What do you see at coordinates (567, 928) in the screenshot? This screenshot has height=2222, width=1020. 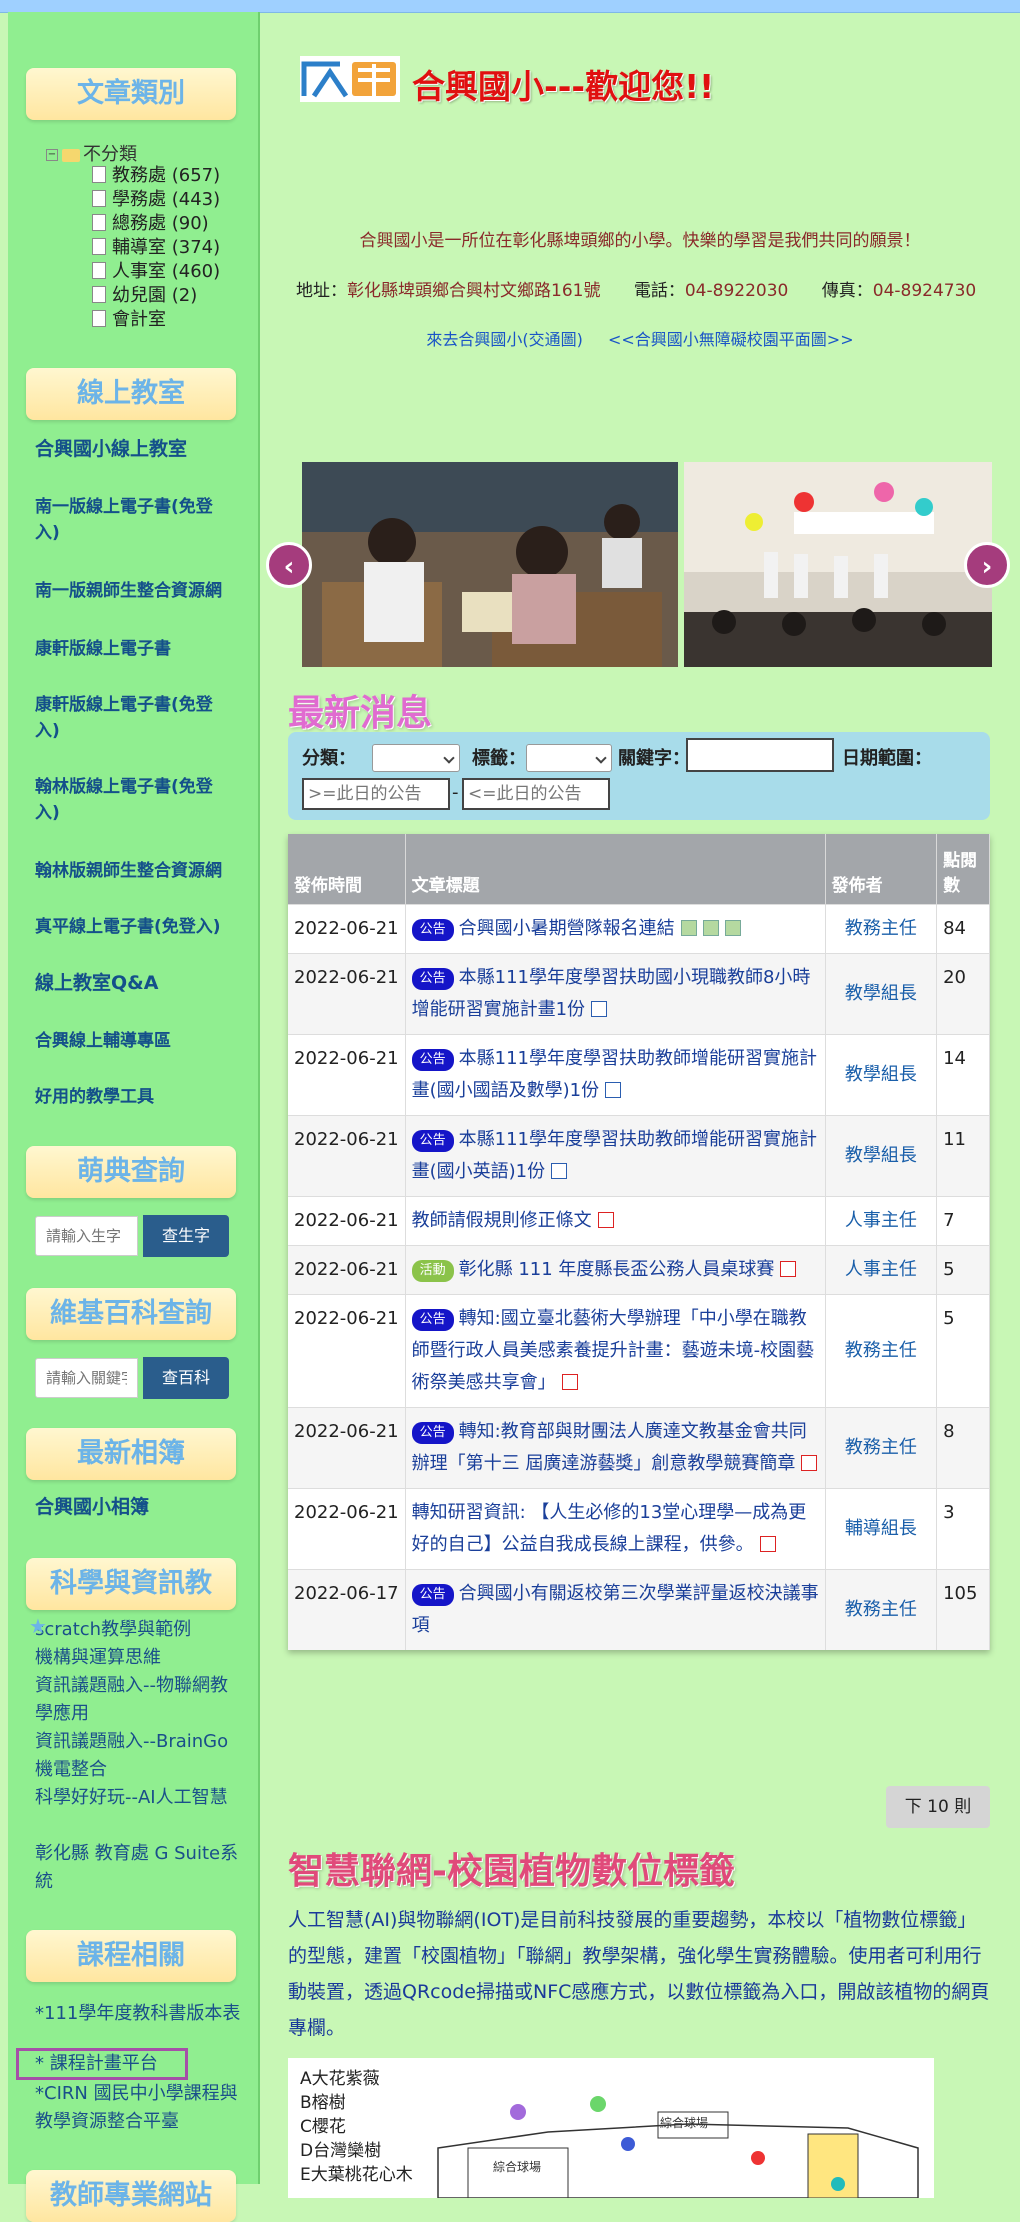 I see `article-title-link: 合興國小暑期營隊報名連結` at bounding box center [567, 928].